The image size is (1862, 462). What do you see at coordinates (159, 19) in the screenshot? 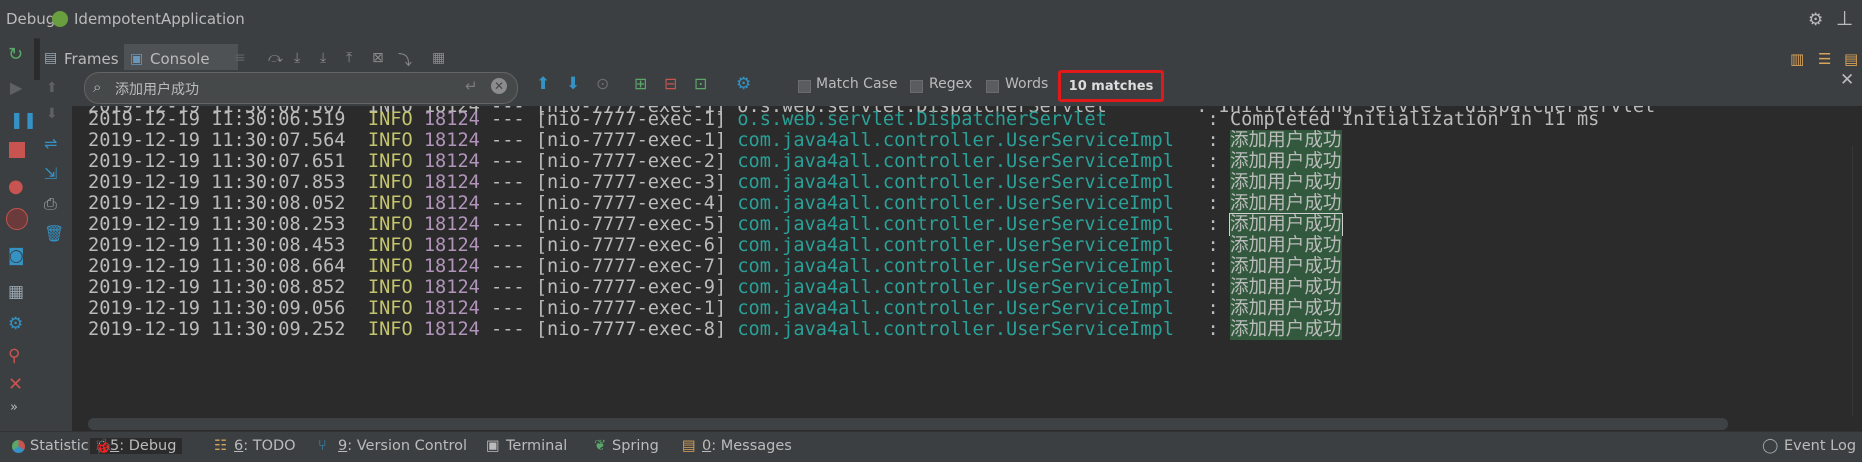
I see `app-name: IdempotentApplication` at bounding box center [159, 19].